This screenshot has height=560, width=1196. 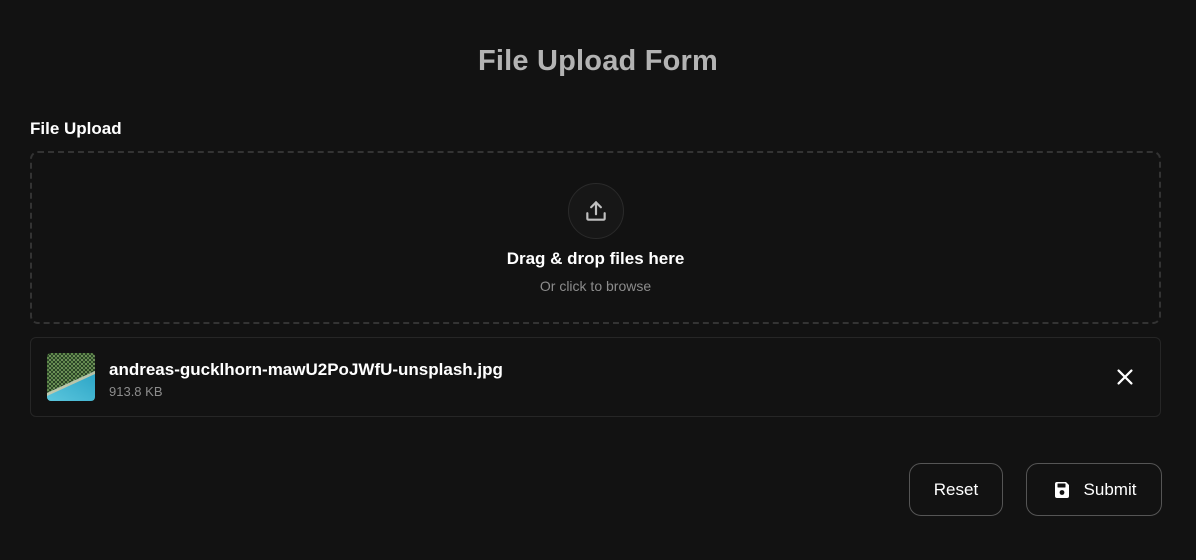 I want to click on reset-button-label: Reset, so click(x=956, y=489).